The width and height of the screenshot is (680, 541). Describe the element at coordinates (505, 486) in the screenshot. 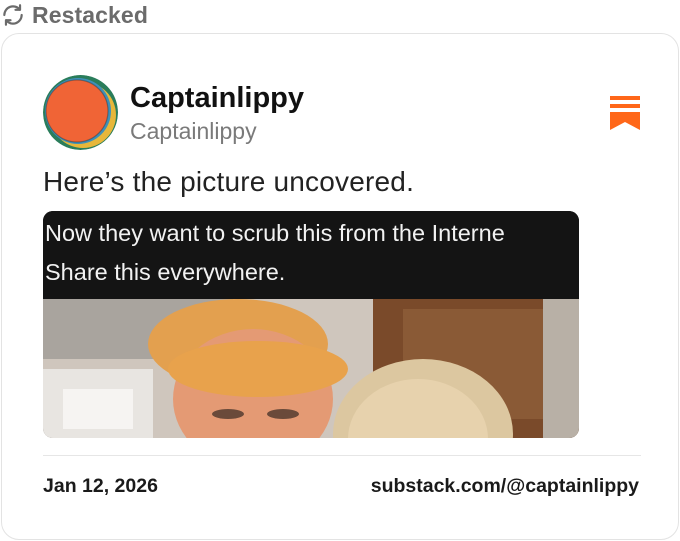

I see `post-url-link: substack.com/@captainlippy` at that location.